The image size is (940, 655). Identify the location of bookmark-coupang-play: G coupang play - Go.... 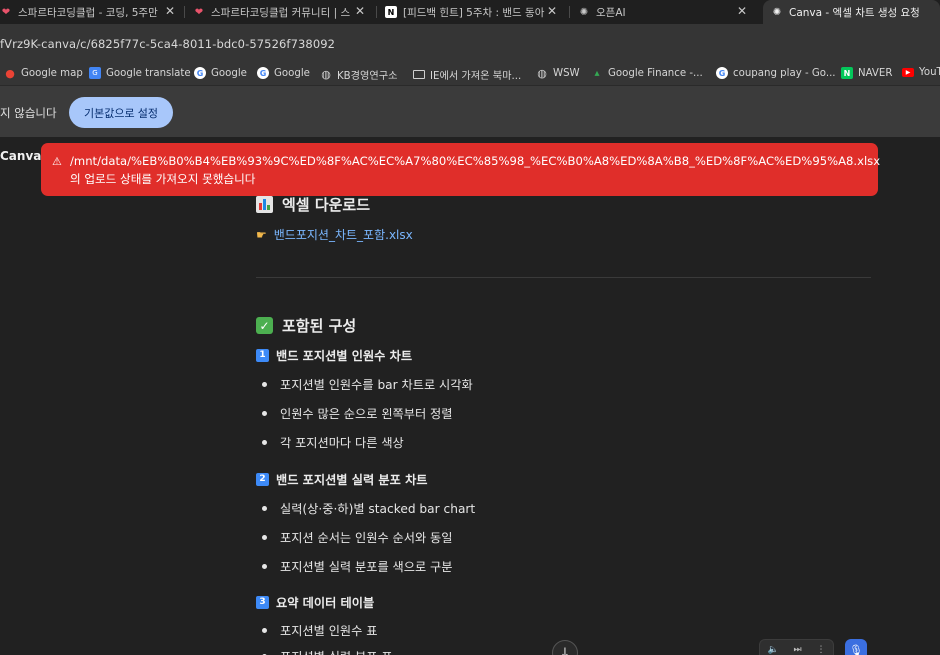
(776, 73).